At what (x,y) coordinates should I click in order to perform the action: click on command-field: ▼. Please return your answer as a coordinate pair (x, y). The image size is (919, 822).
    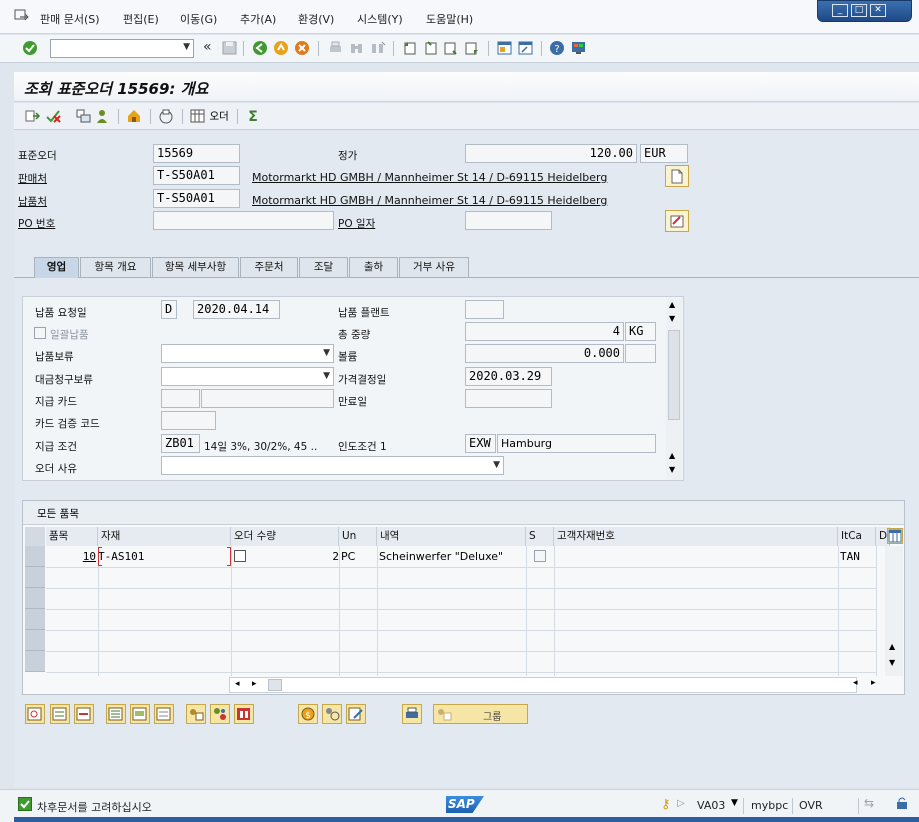
    Looking at the image, I should click on (122, 48).